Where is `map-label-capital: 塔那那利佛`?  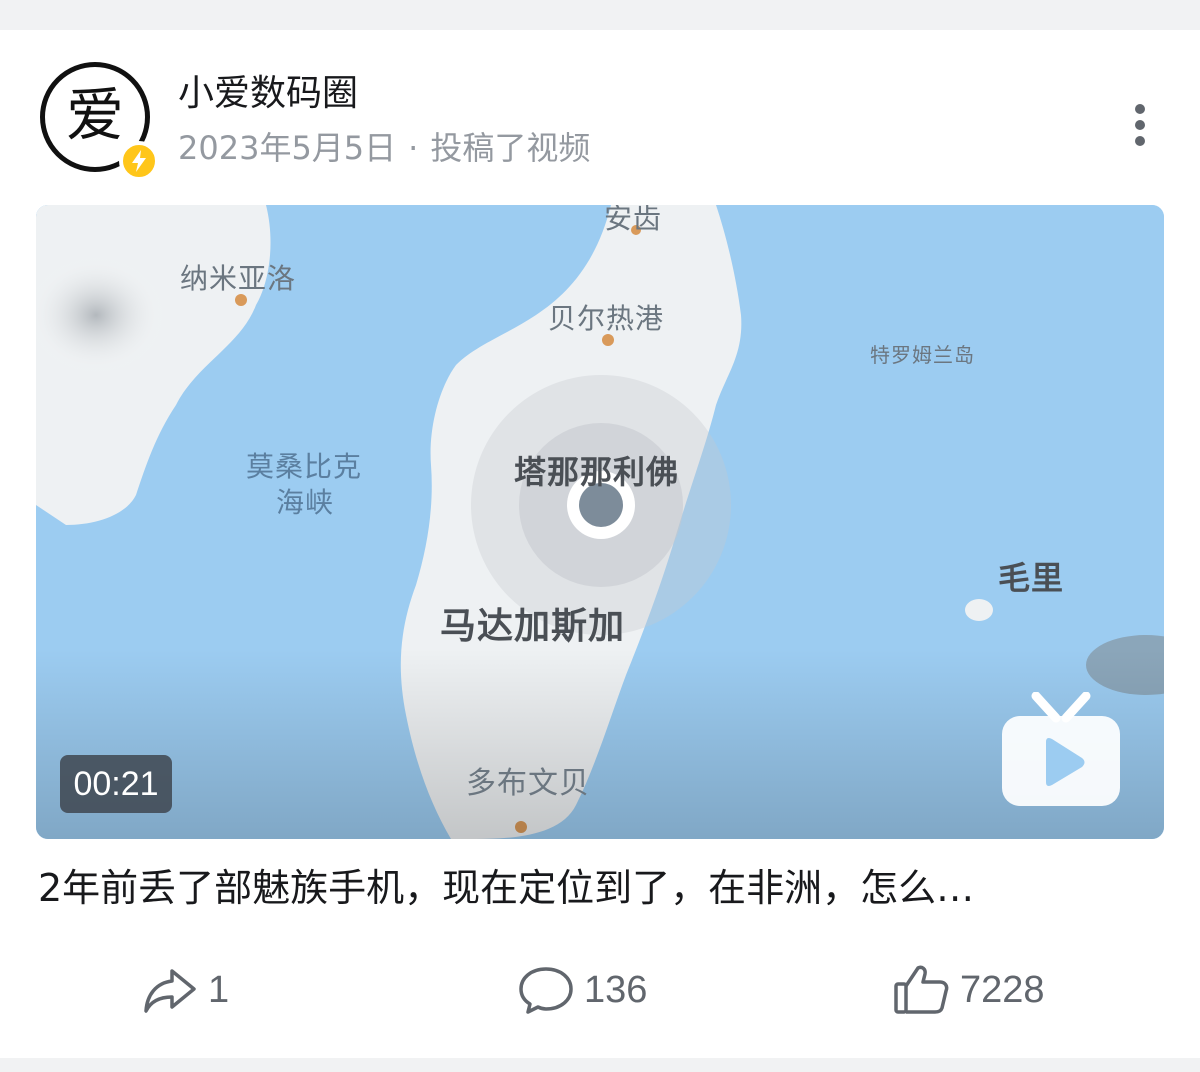
map-label-capital: 塔那那利佛 is located at coordinates (597, 472).